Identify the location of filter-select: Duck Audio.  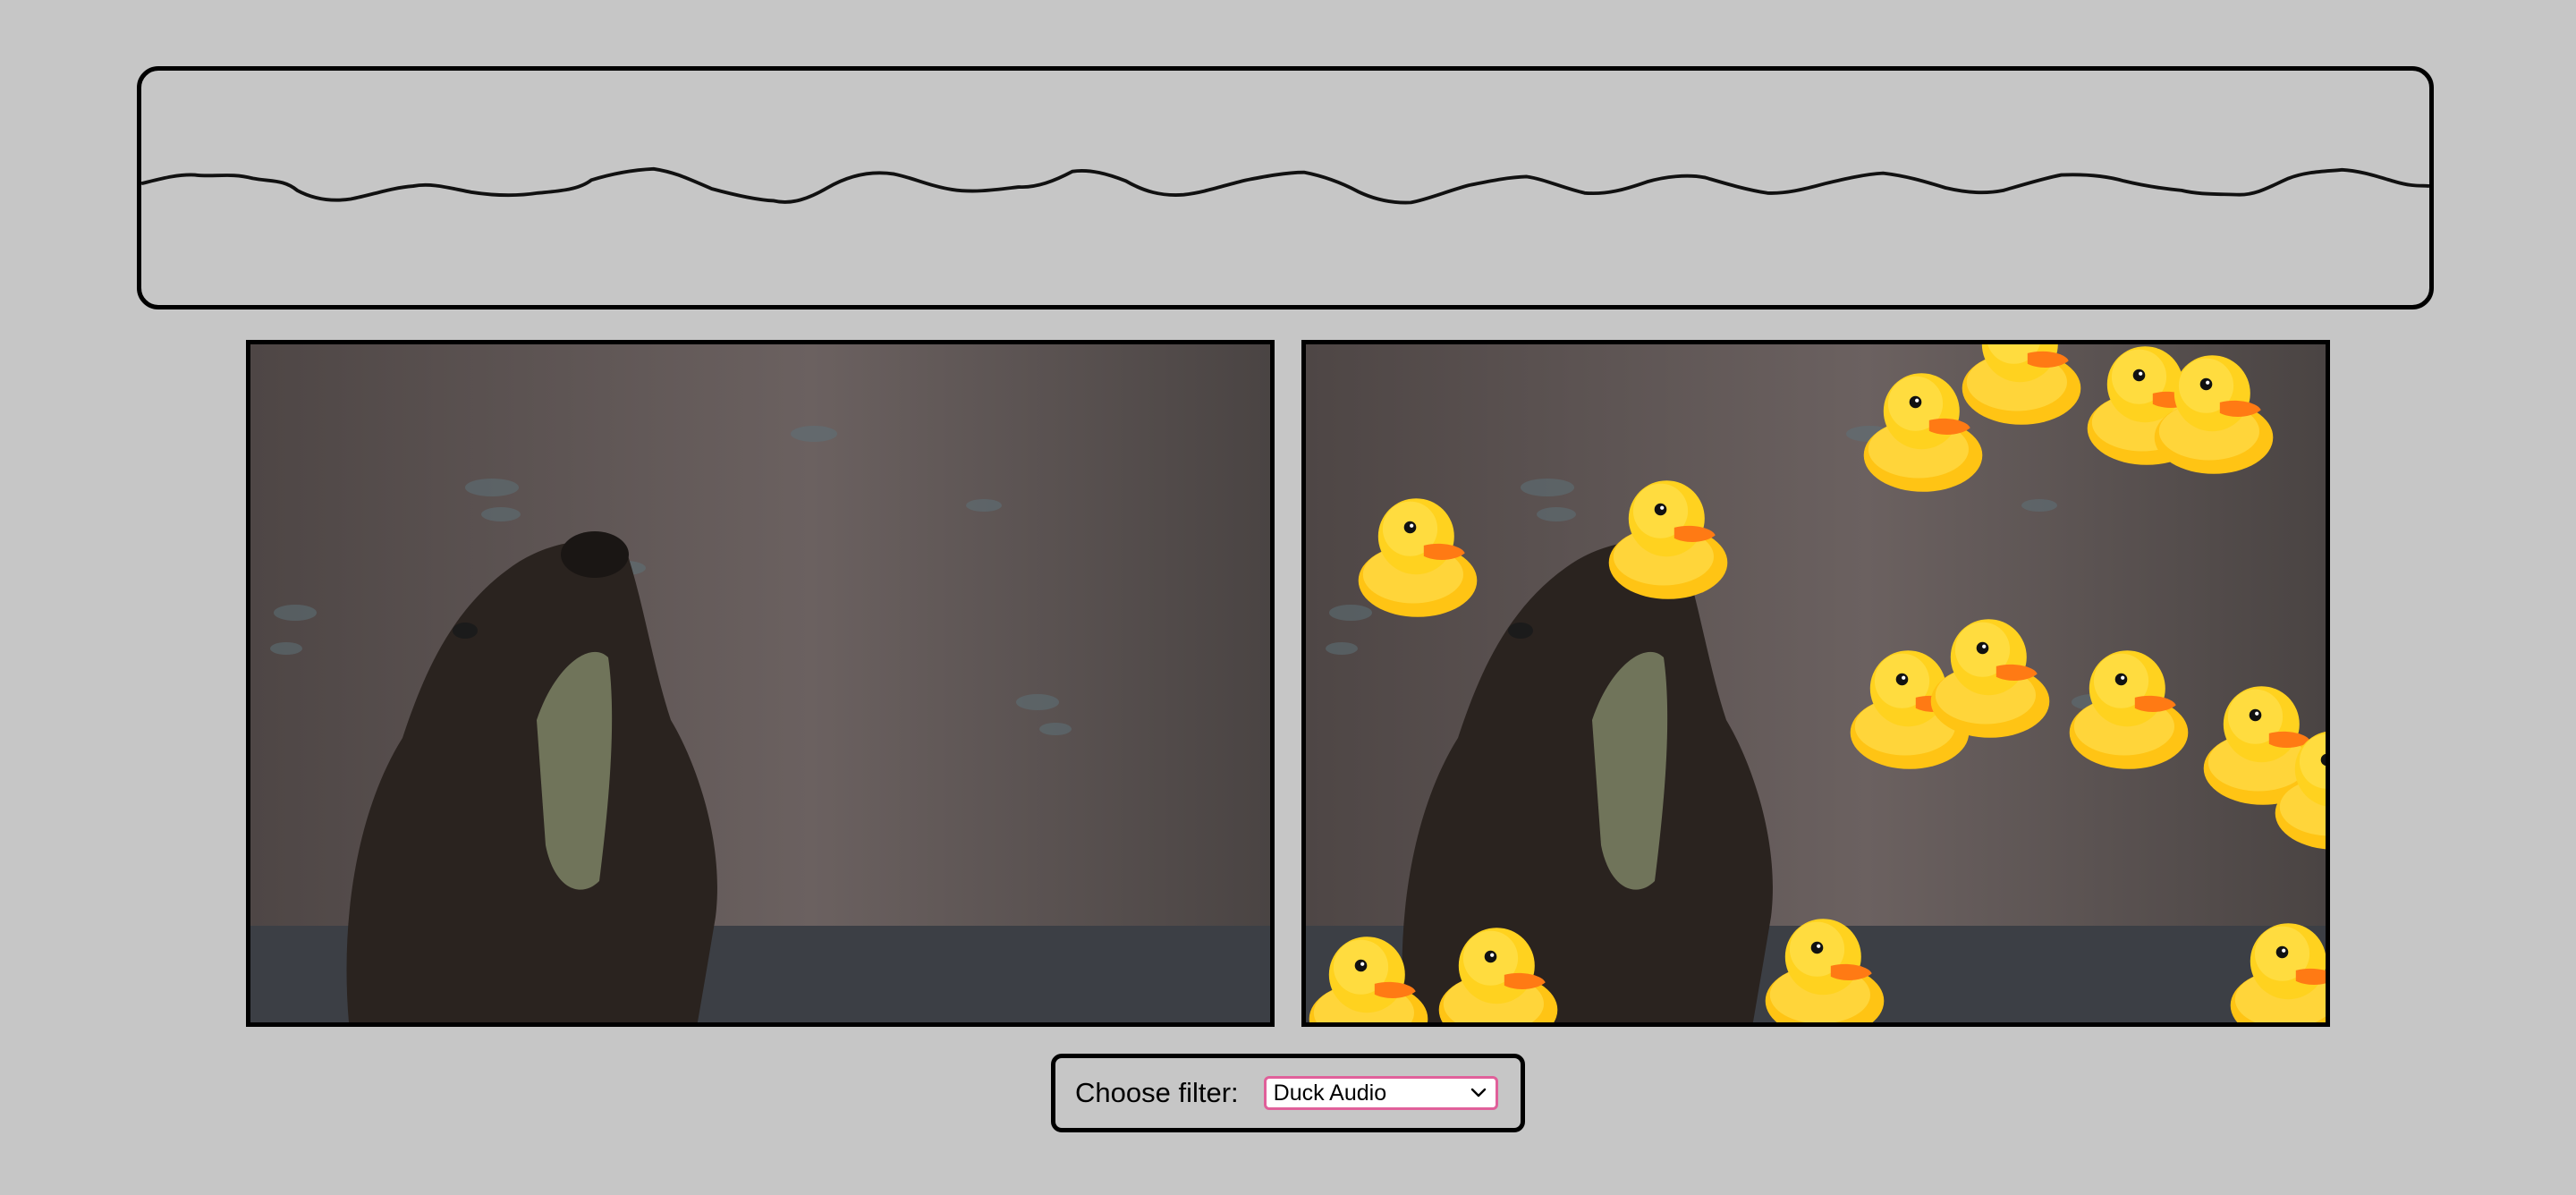
(1380, 1093).